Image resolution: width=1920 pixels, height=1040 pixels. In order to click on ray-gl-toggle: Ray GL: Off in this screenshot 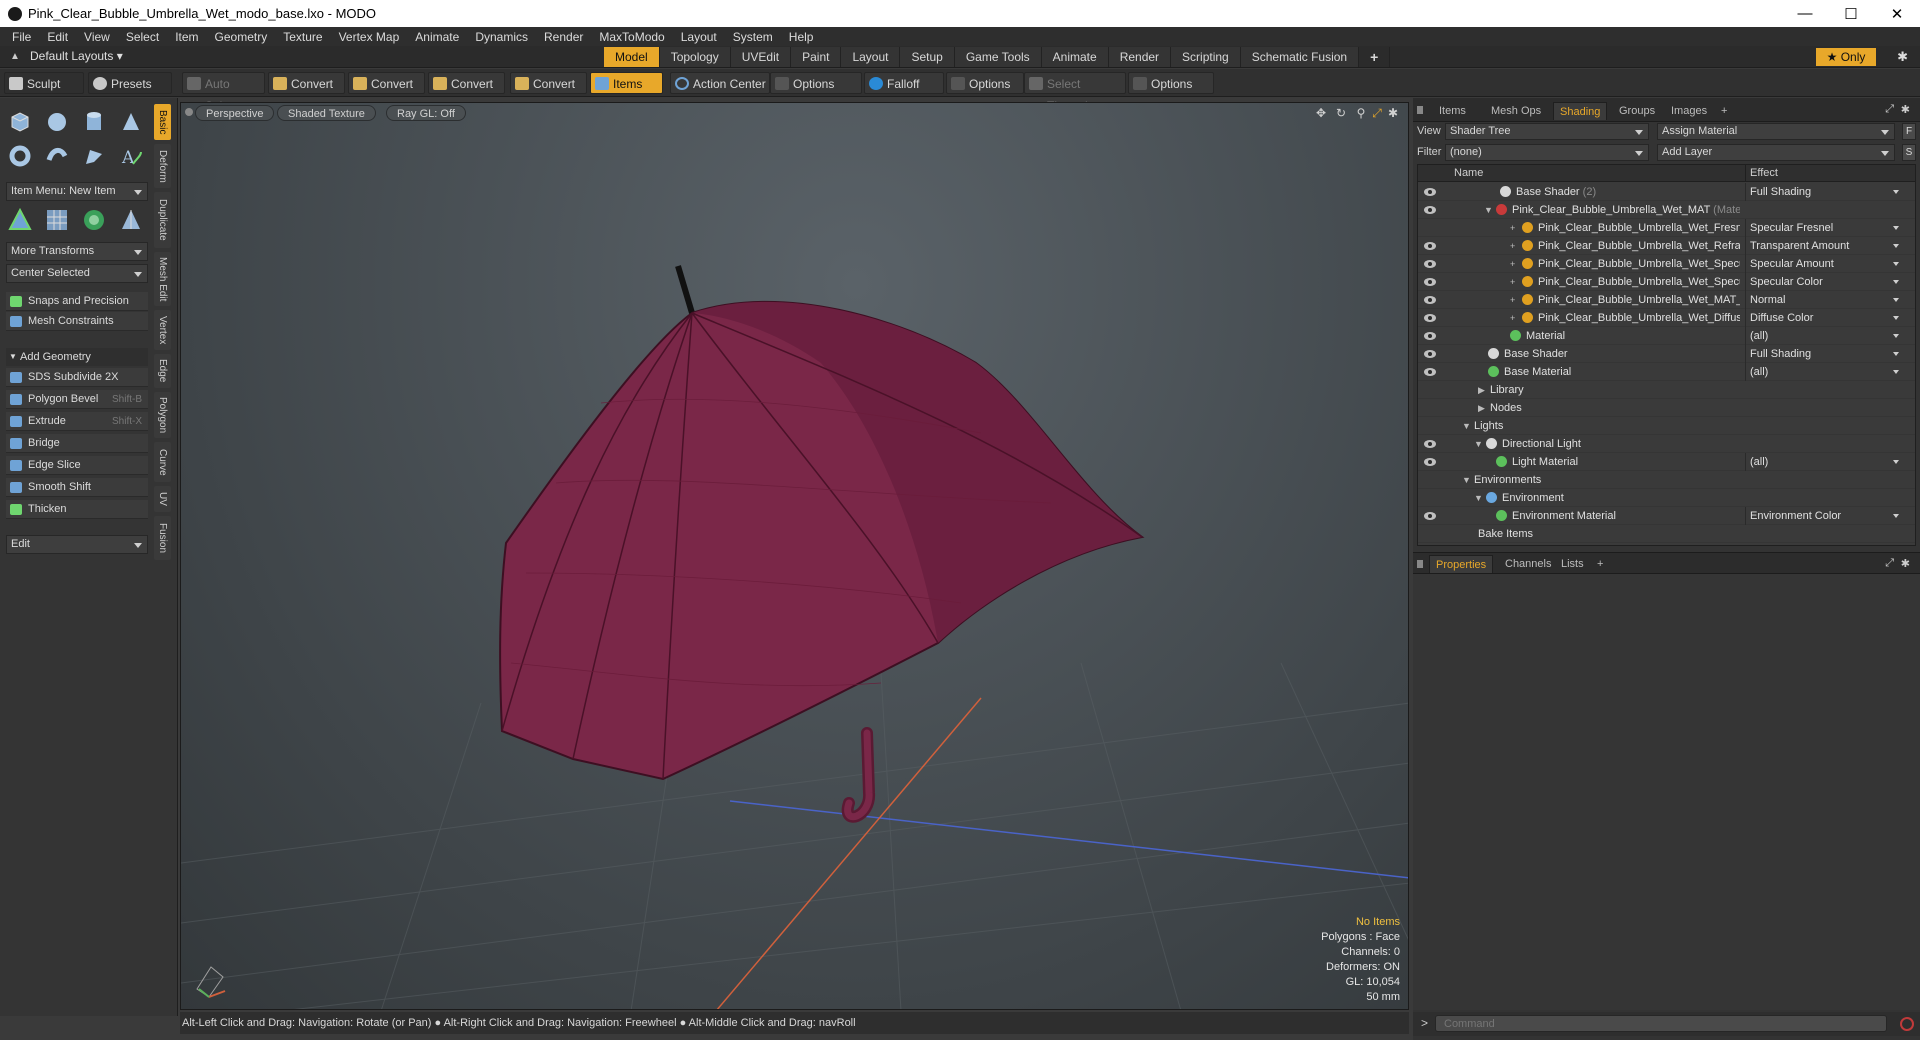, I will do `click(426, 113)`.